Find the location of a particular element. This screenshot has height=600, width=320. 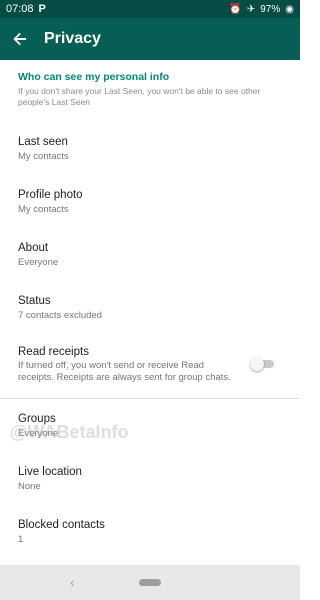

nav-home-pill is located at coordinates (150, 582).